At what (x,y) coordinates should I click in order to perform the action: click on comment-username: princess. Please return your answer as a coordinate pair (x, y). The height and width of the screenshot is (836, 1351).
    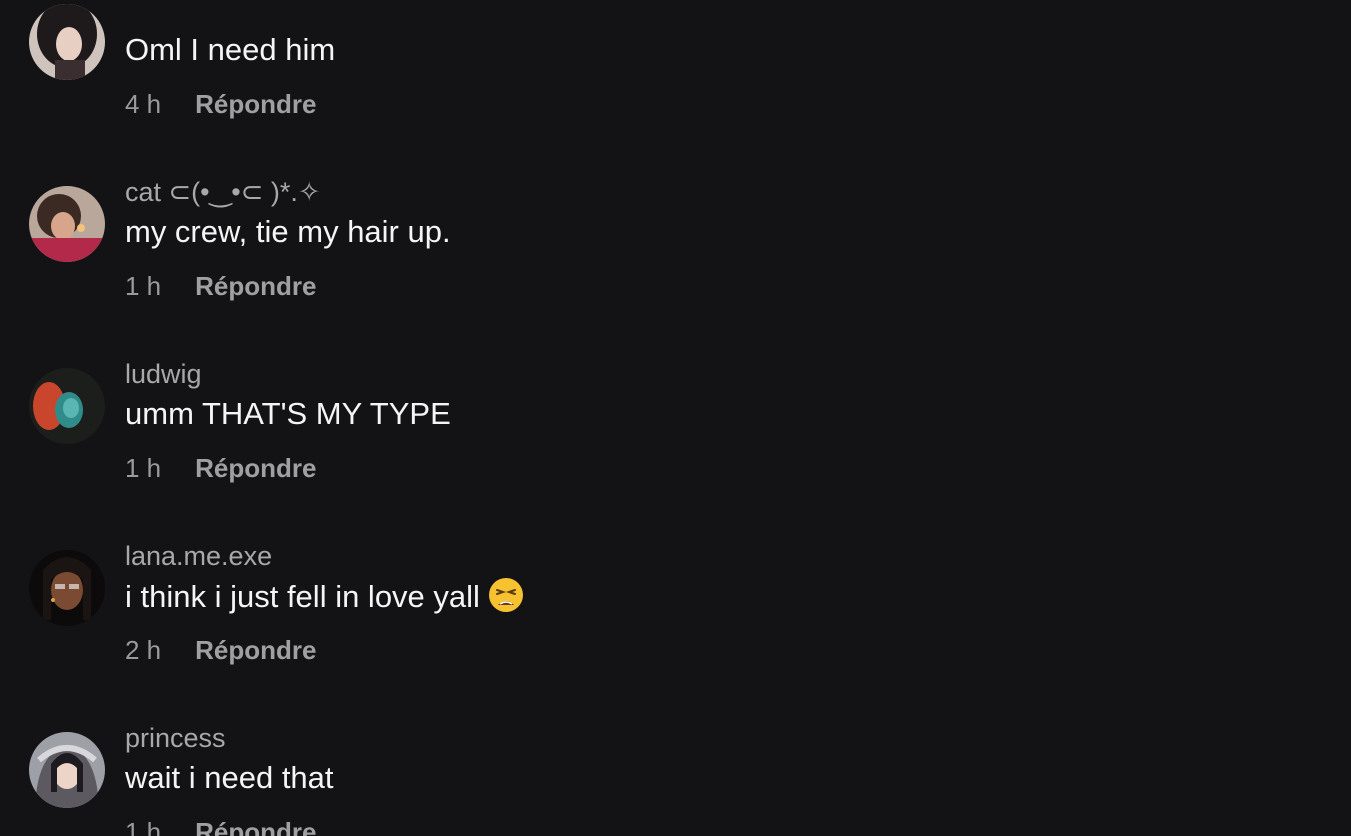
    Looking at the image, I should click on (175, 738).